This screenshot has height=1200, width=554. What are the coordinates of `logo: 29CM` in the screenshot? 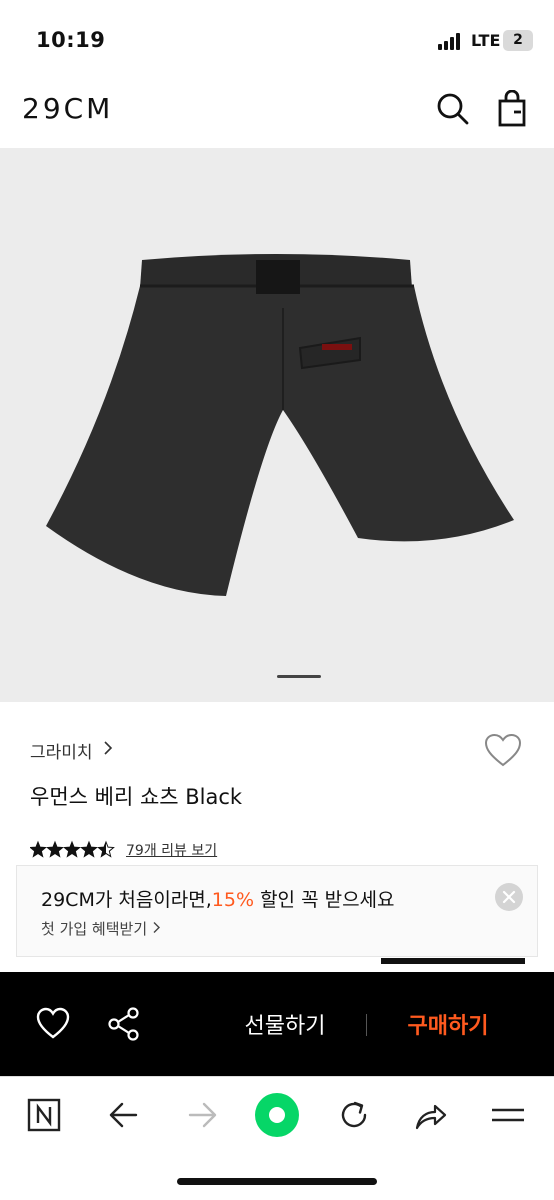 It's located at (67, 108).